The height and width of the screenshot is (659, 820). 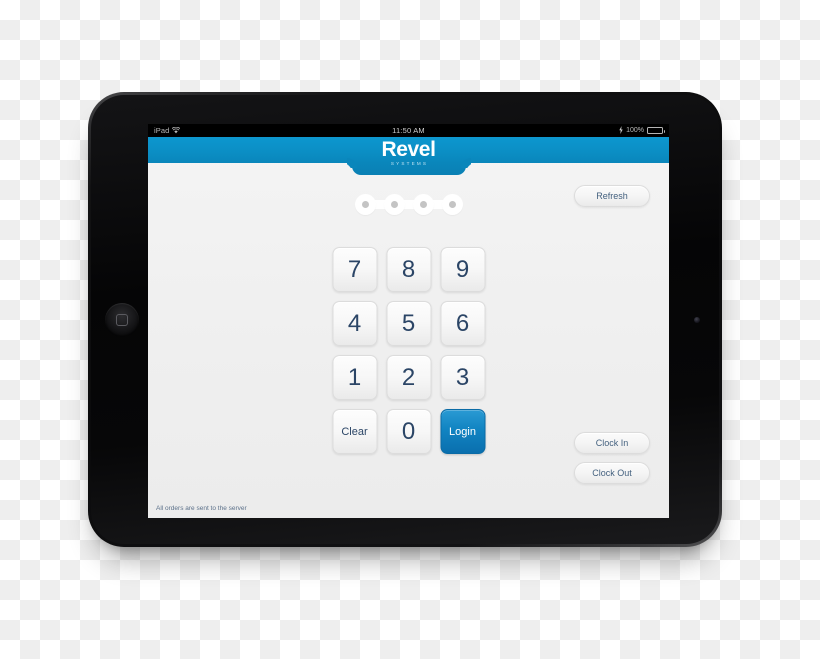 I want to click on key-clear: Clear, so click(x=354, y=431).